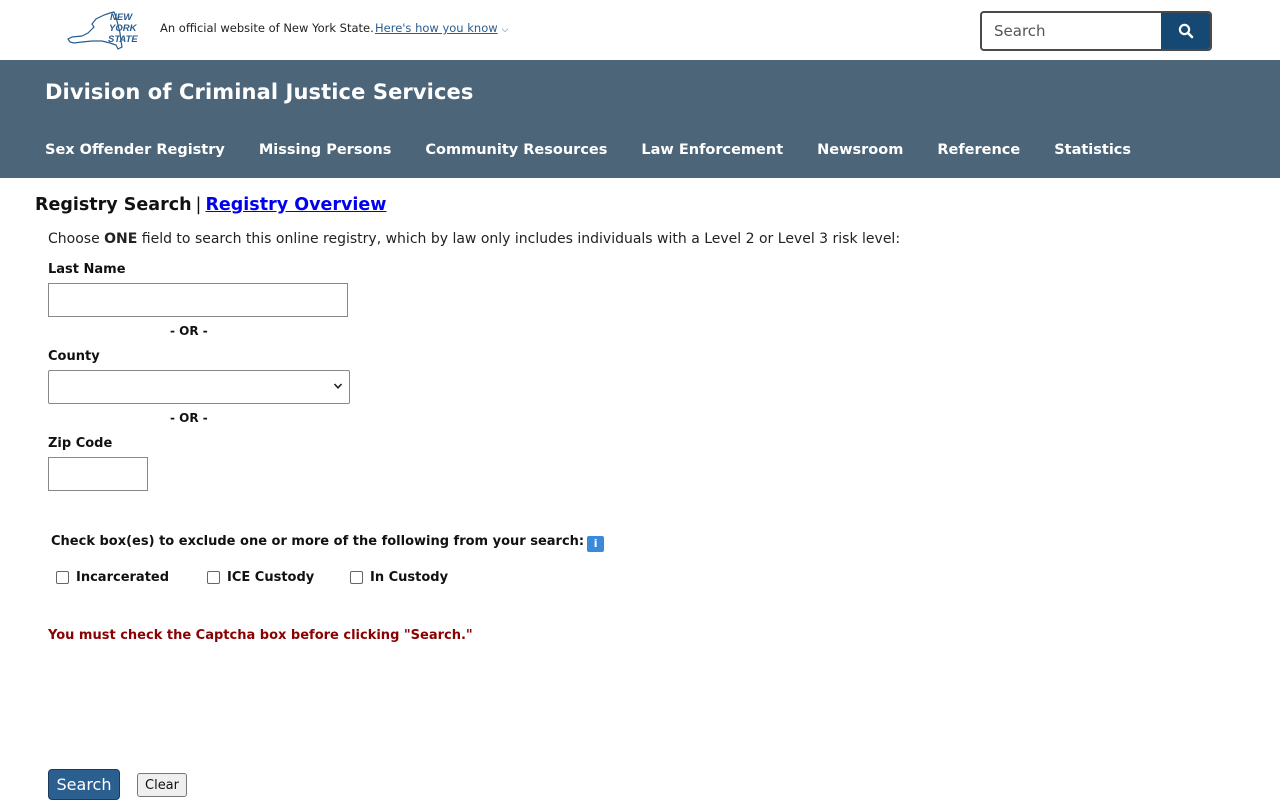 The height and width of the screenshot is (800, 1280). I want to click on checkbox-label: Incarcerated, so click(123, 577).